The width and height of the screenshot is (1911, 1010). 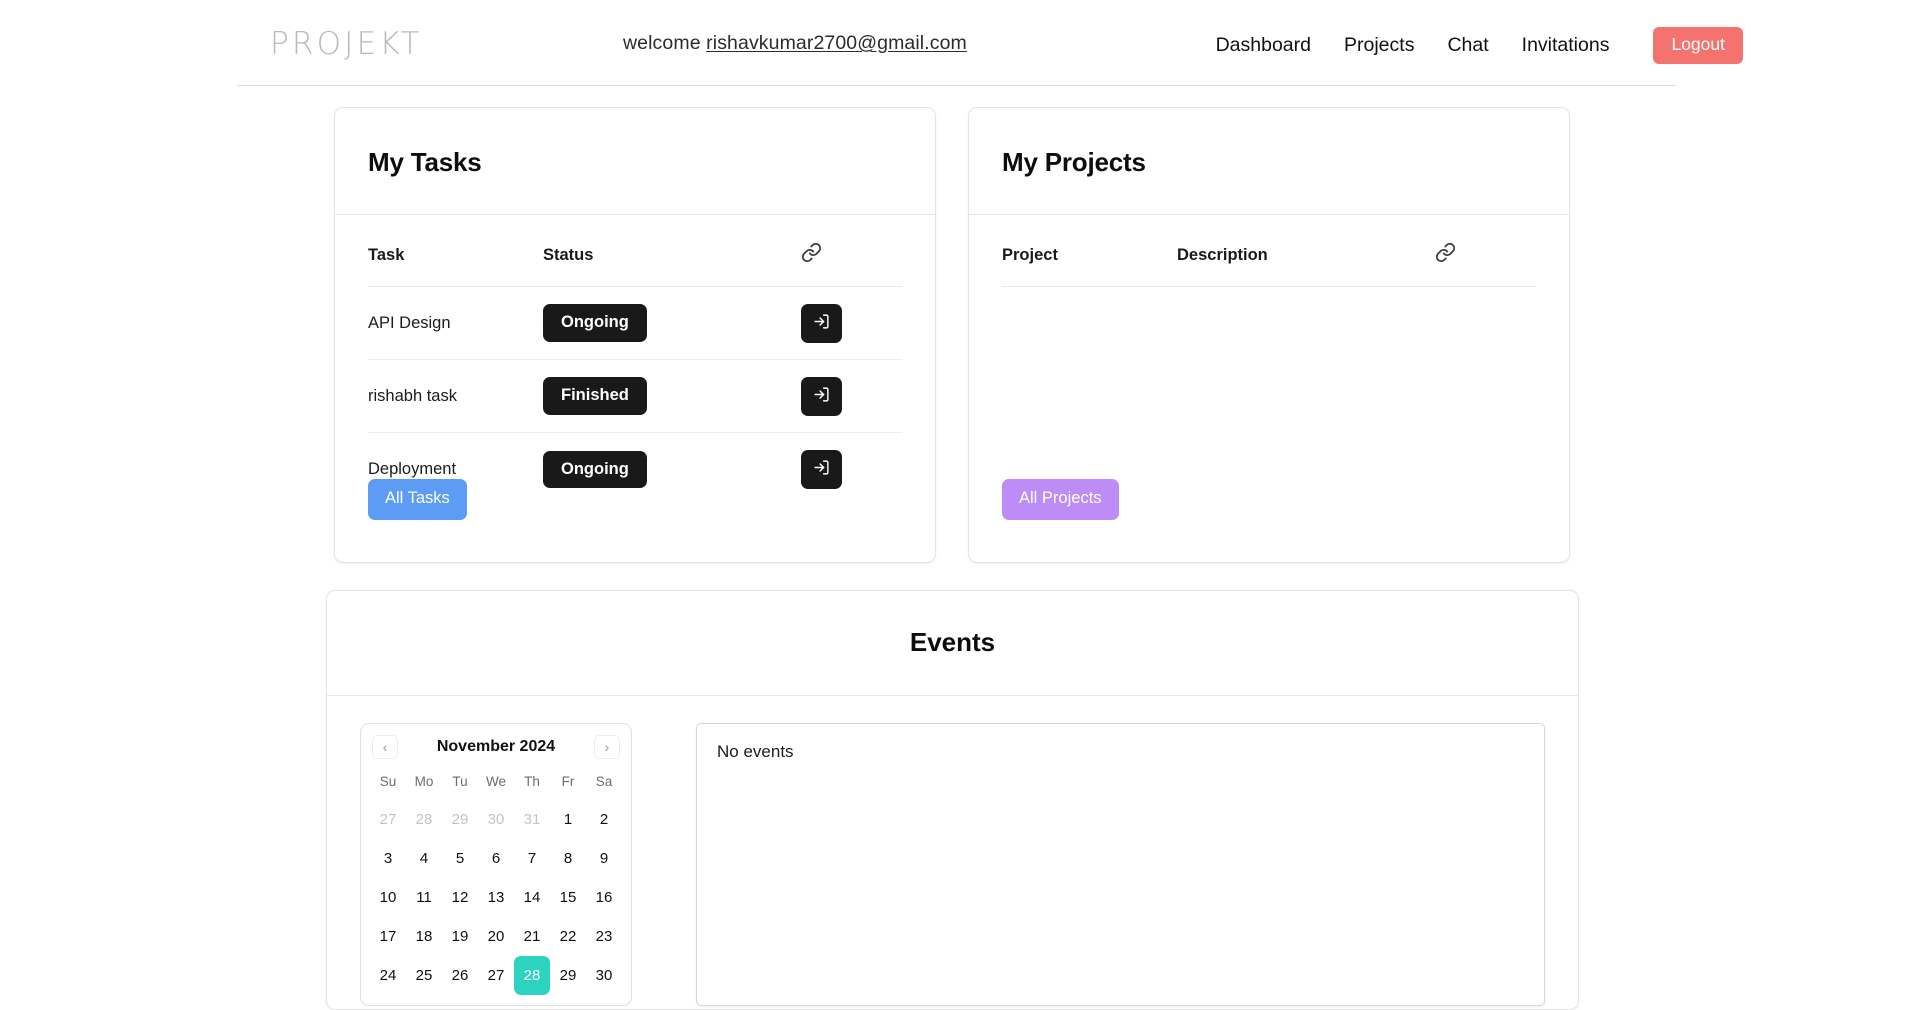 What do you see at coordinates (496, 858) in the screenshot?
I see `calendar-day: 6` at bounding box center [496, 858].